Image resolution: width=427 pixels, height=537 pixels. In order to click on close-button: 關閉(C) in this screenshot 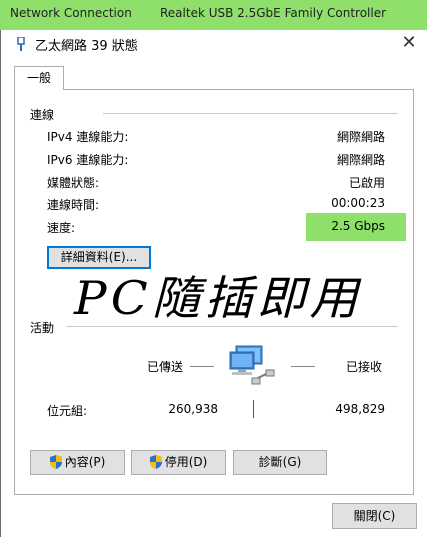, I will do `click(374, 516)`.